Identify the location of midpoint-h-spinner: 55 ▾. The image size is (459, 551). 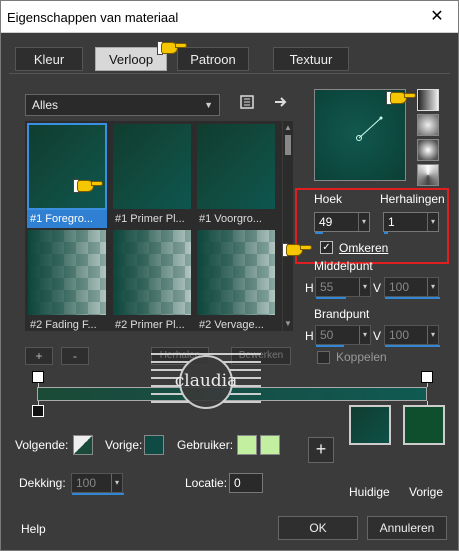
(343, 288).